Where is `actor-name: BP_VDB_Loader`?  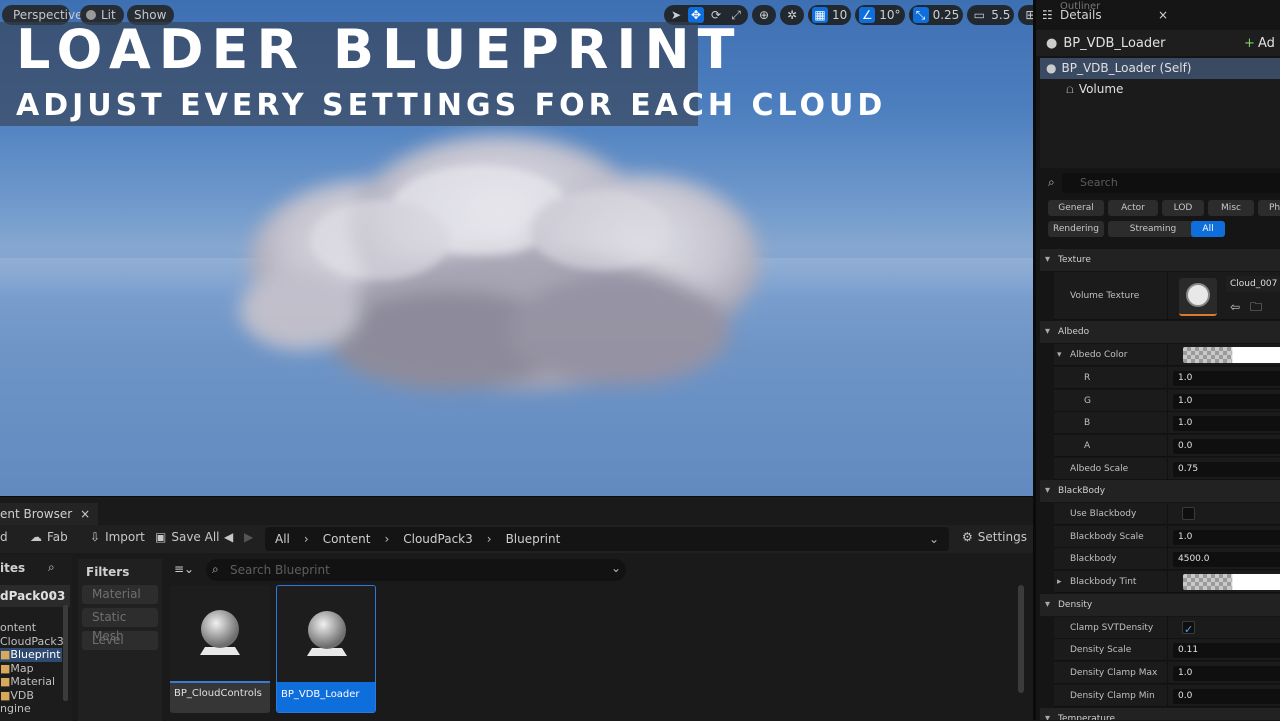 actor-name: BP_VDB_Loader is located at coordinates (1114, 43).